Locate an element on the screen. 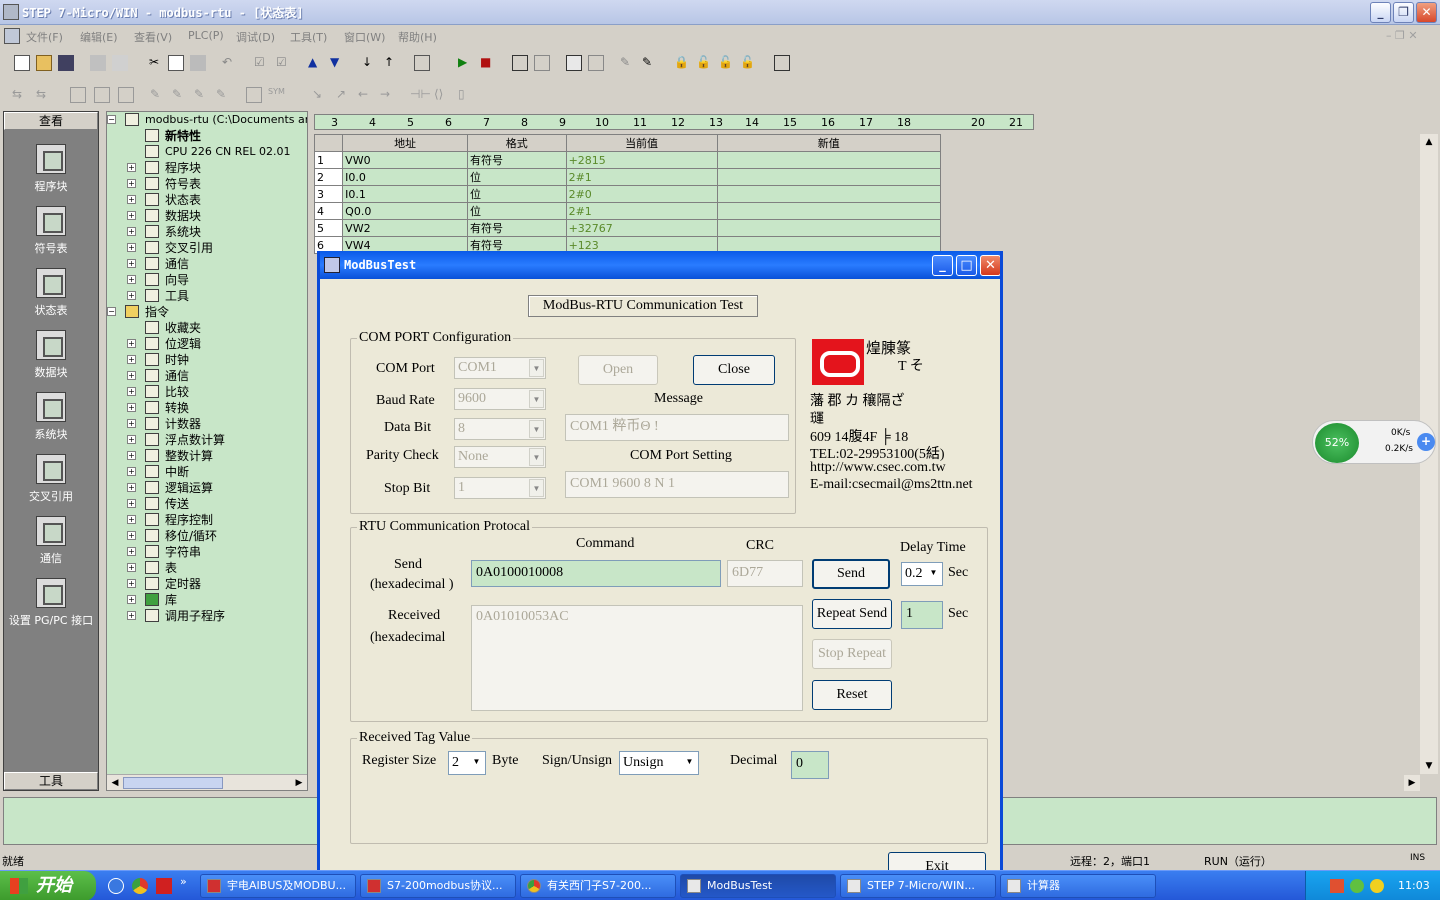  symbol-addressing-icon: SYM is located at coordinates (276, 95).